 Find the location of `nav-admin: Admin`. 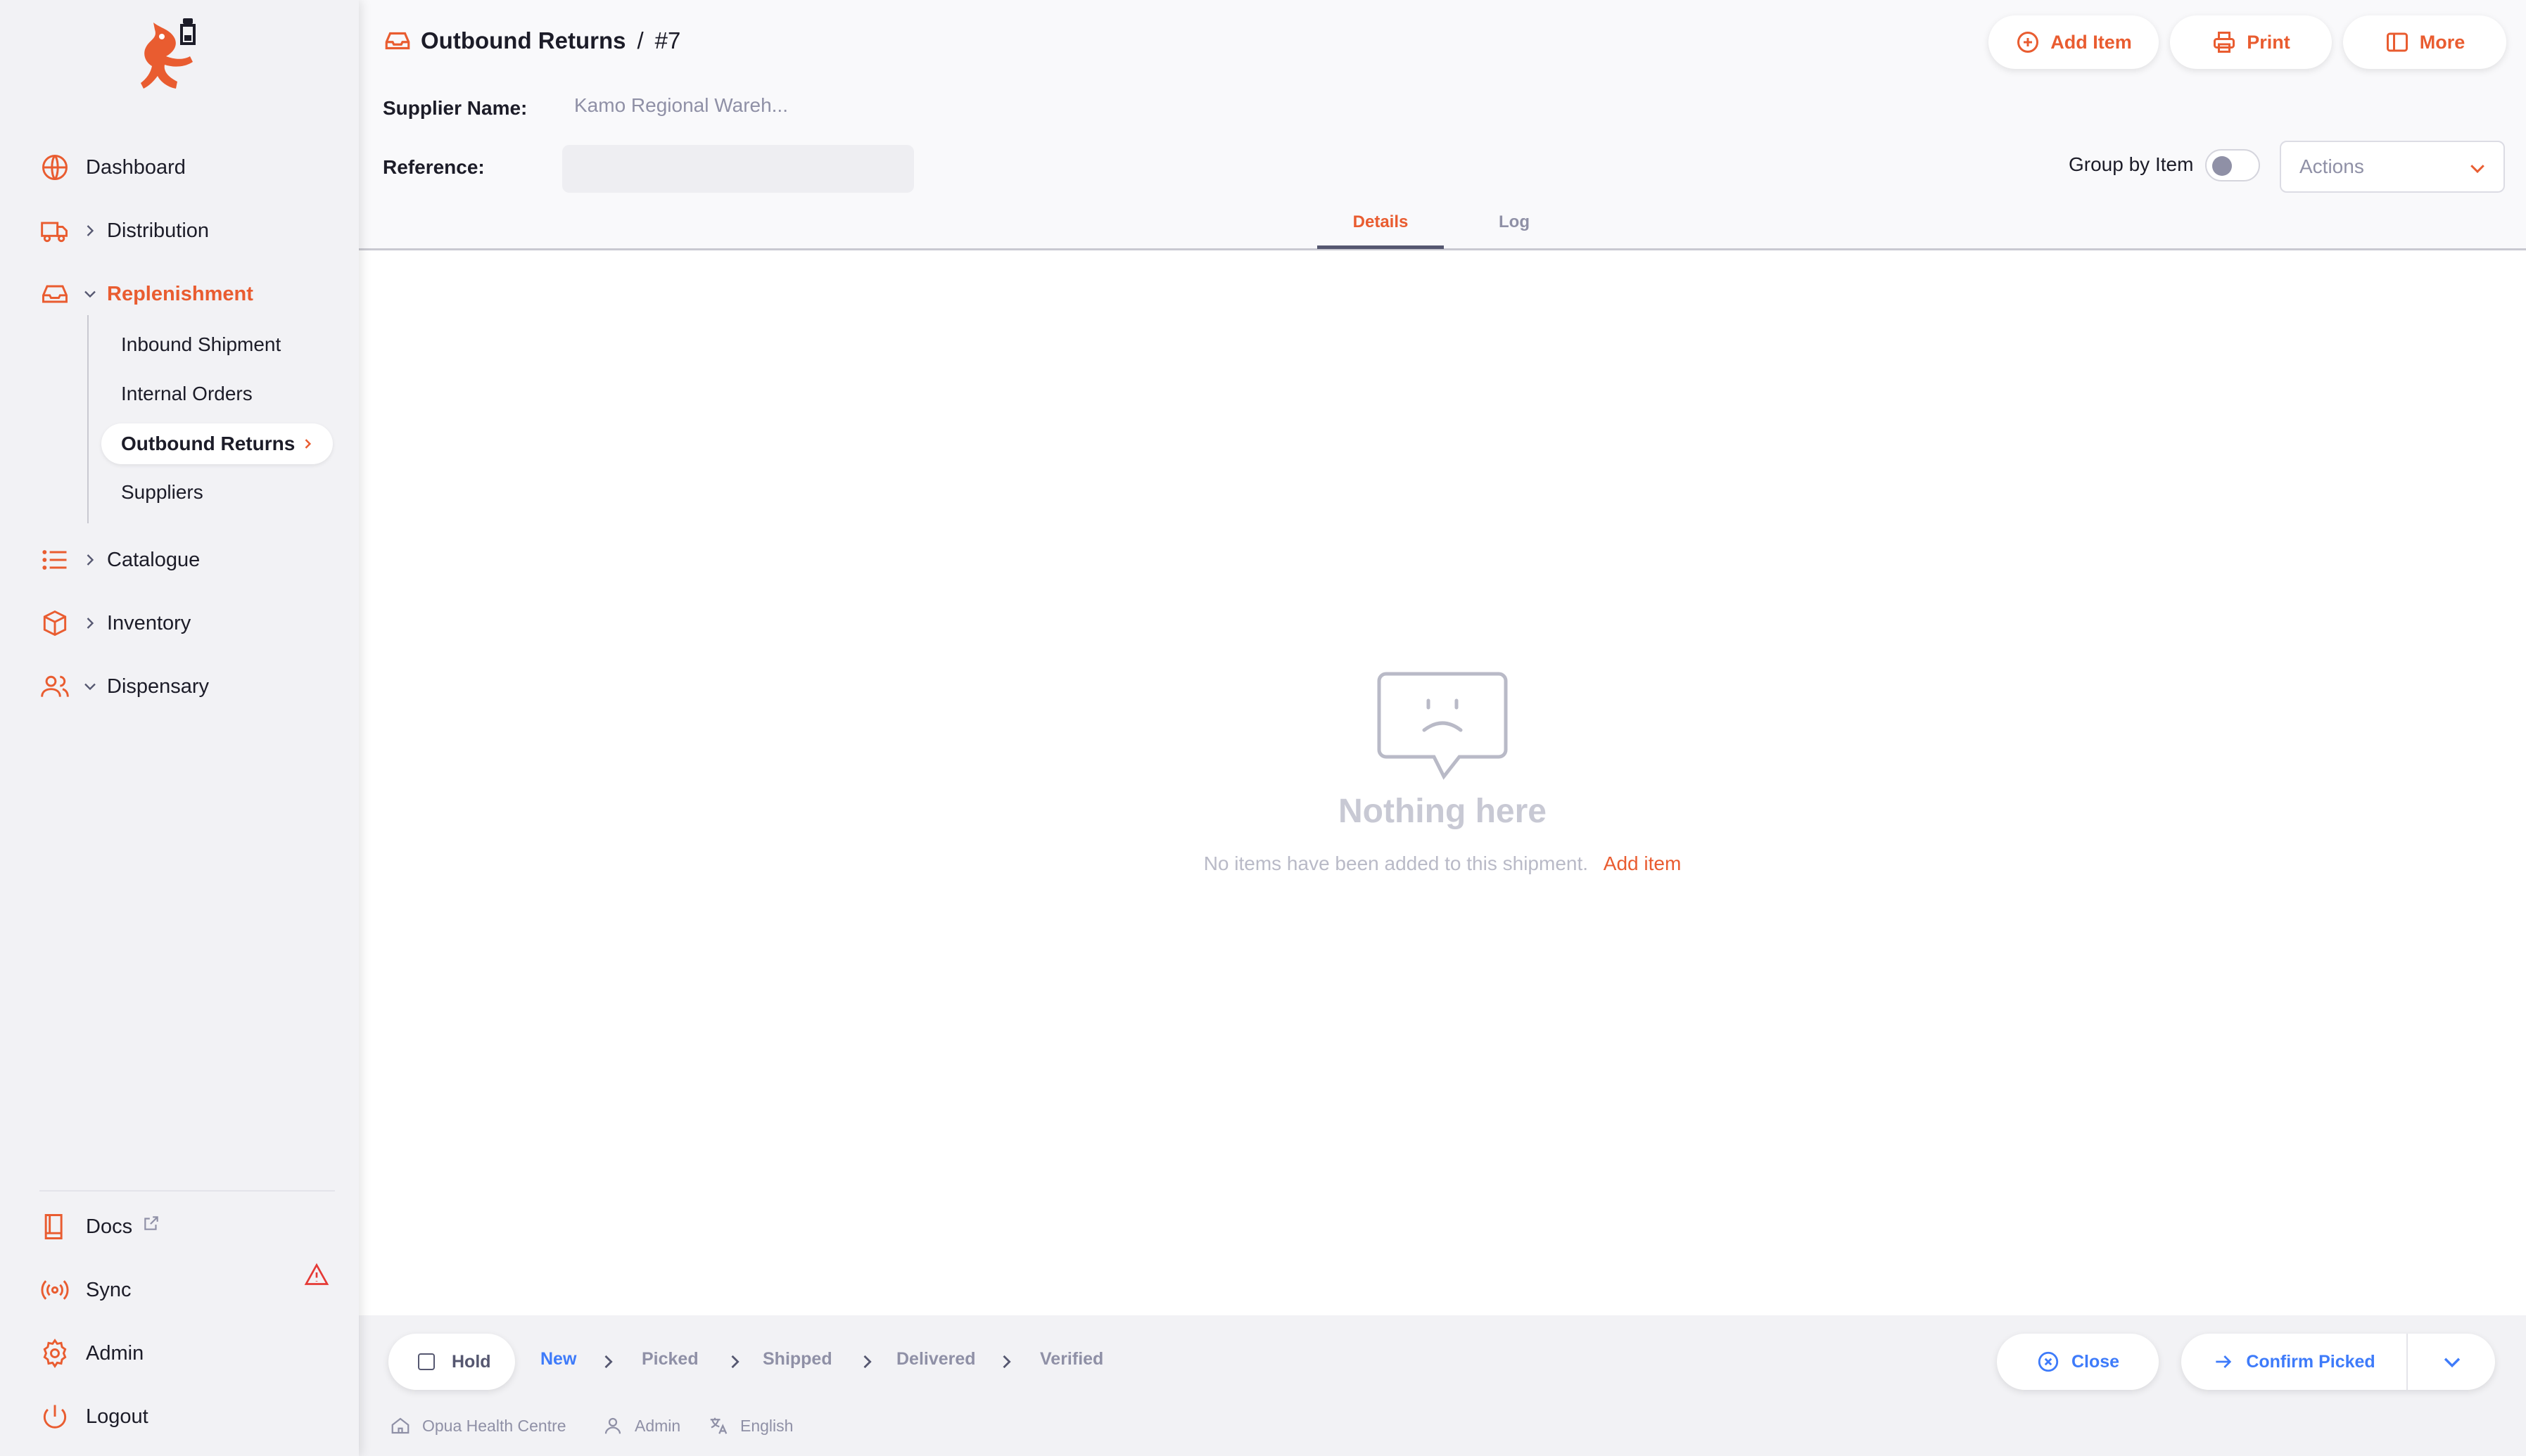

nav-admin: Admin is located at coordinates (91, 1353).